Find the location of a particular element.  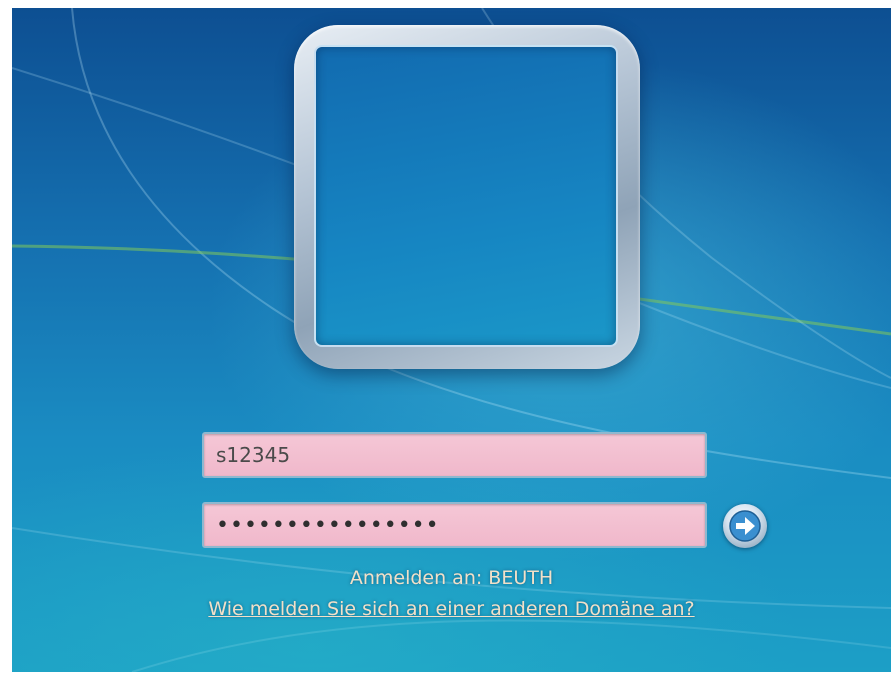

submit-button is located at coordinates (745, 526).